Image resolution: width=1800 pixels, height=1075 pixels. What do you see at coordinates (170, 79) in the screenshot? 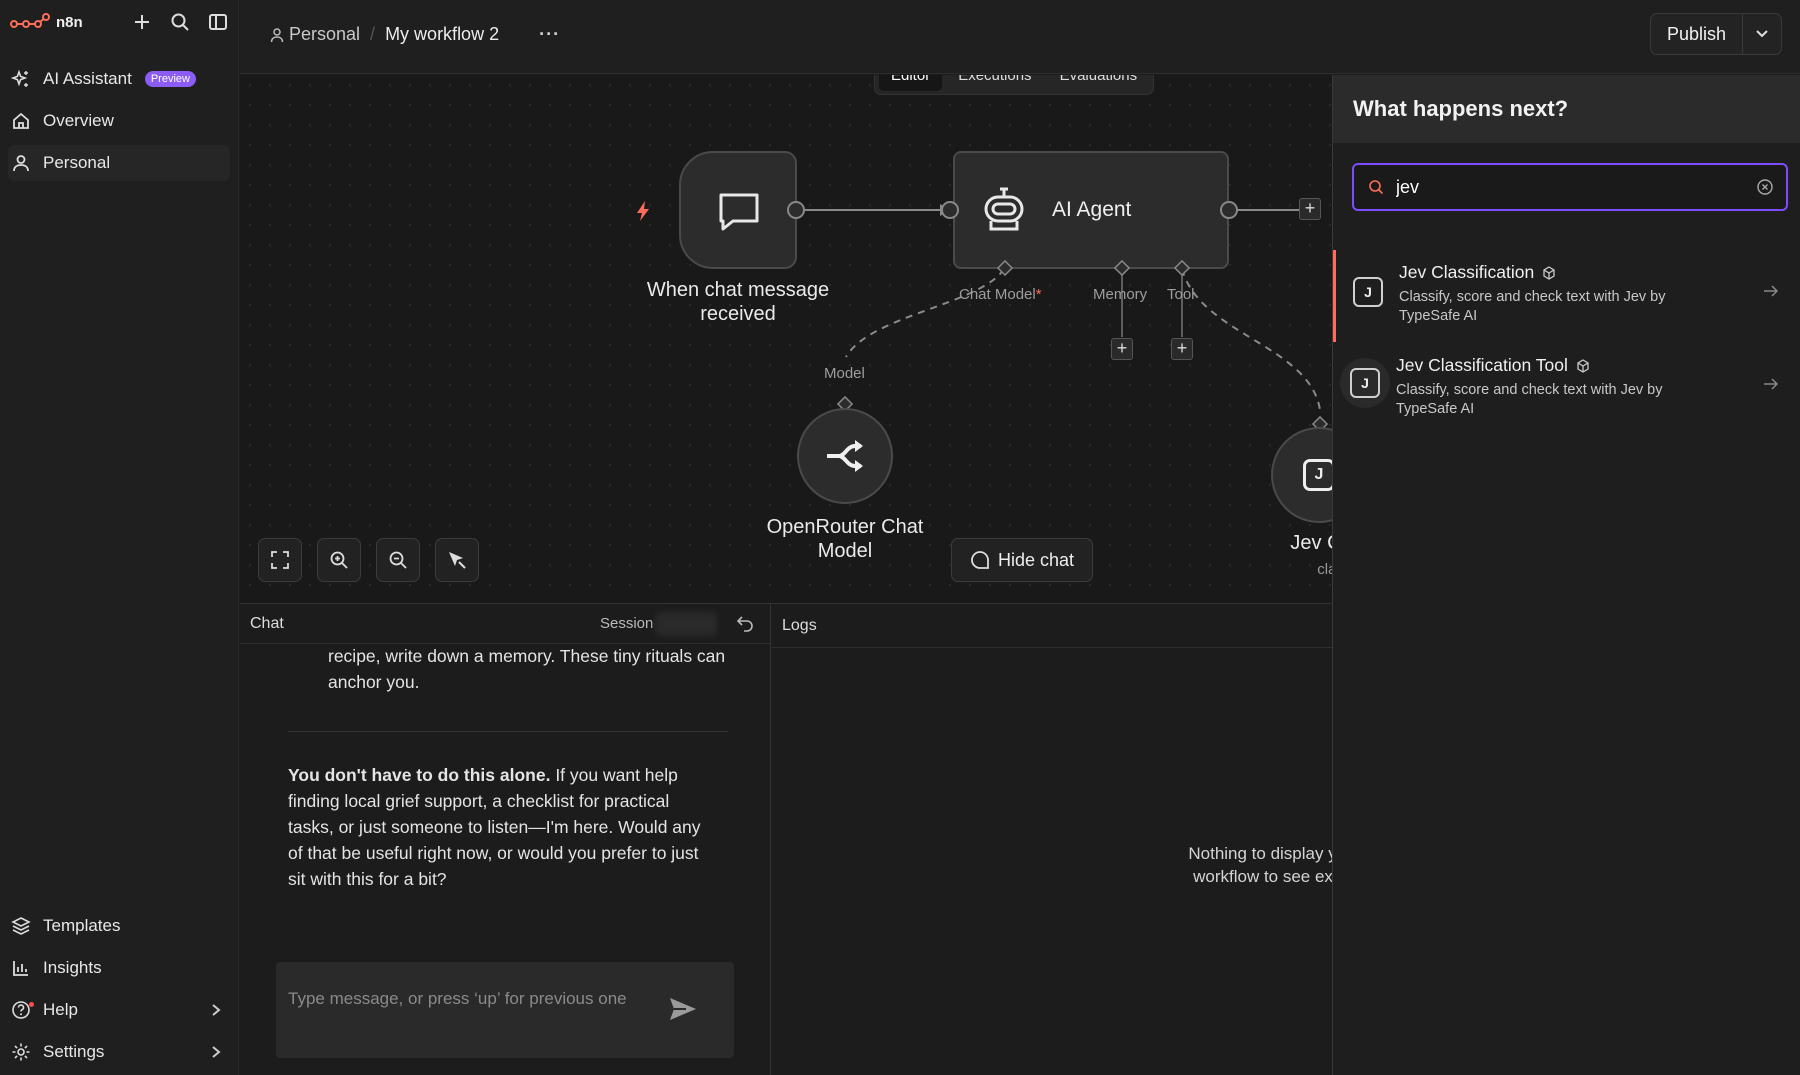
I see `preview-badge: Preview` at bounding box center [170, 79].